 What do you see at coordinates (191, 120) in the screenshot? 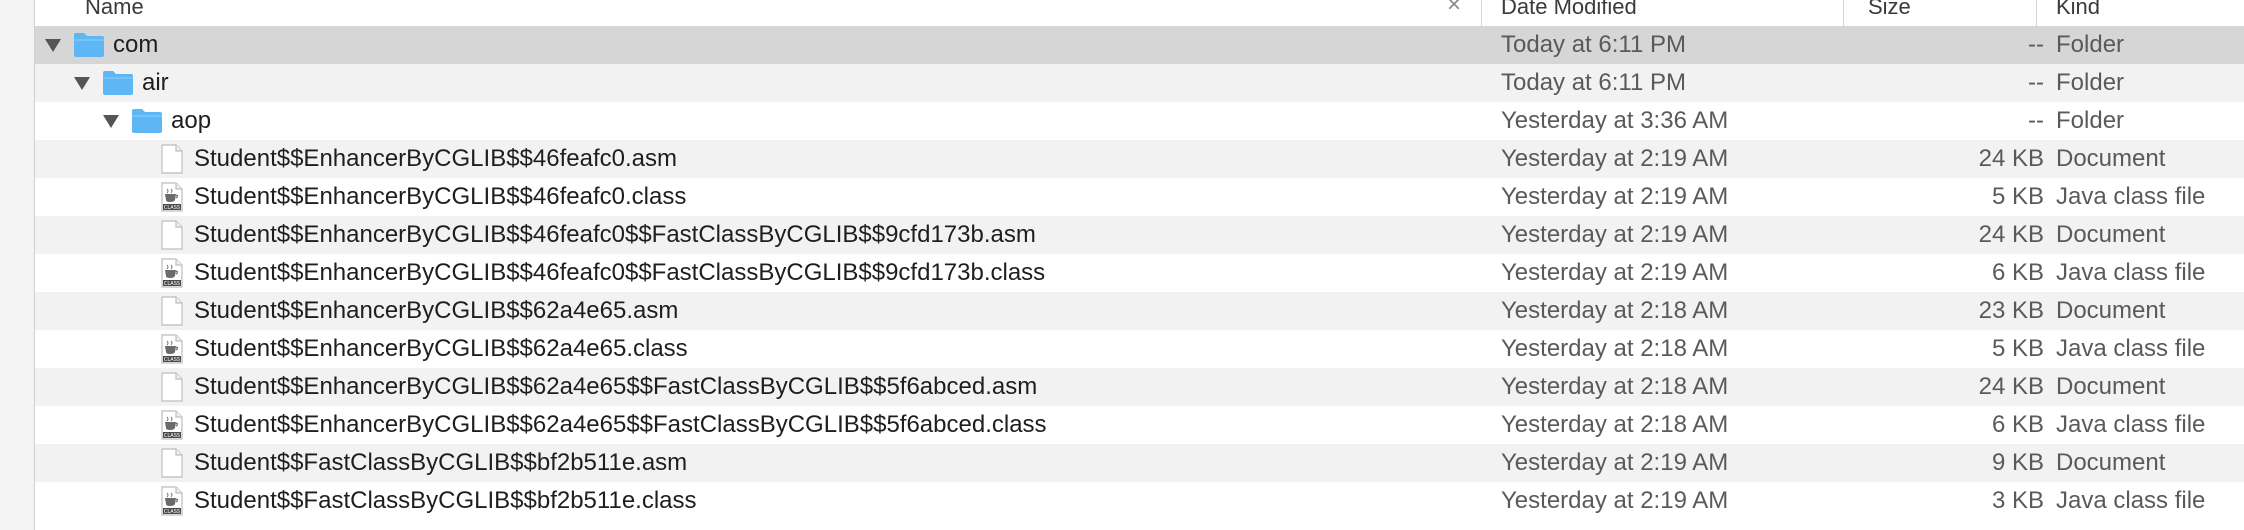
I see `file-name: aop` at bounding box center [191, 120].